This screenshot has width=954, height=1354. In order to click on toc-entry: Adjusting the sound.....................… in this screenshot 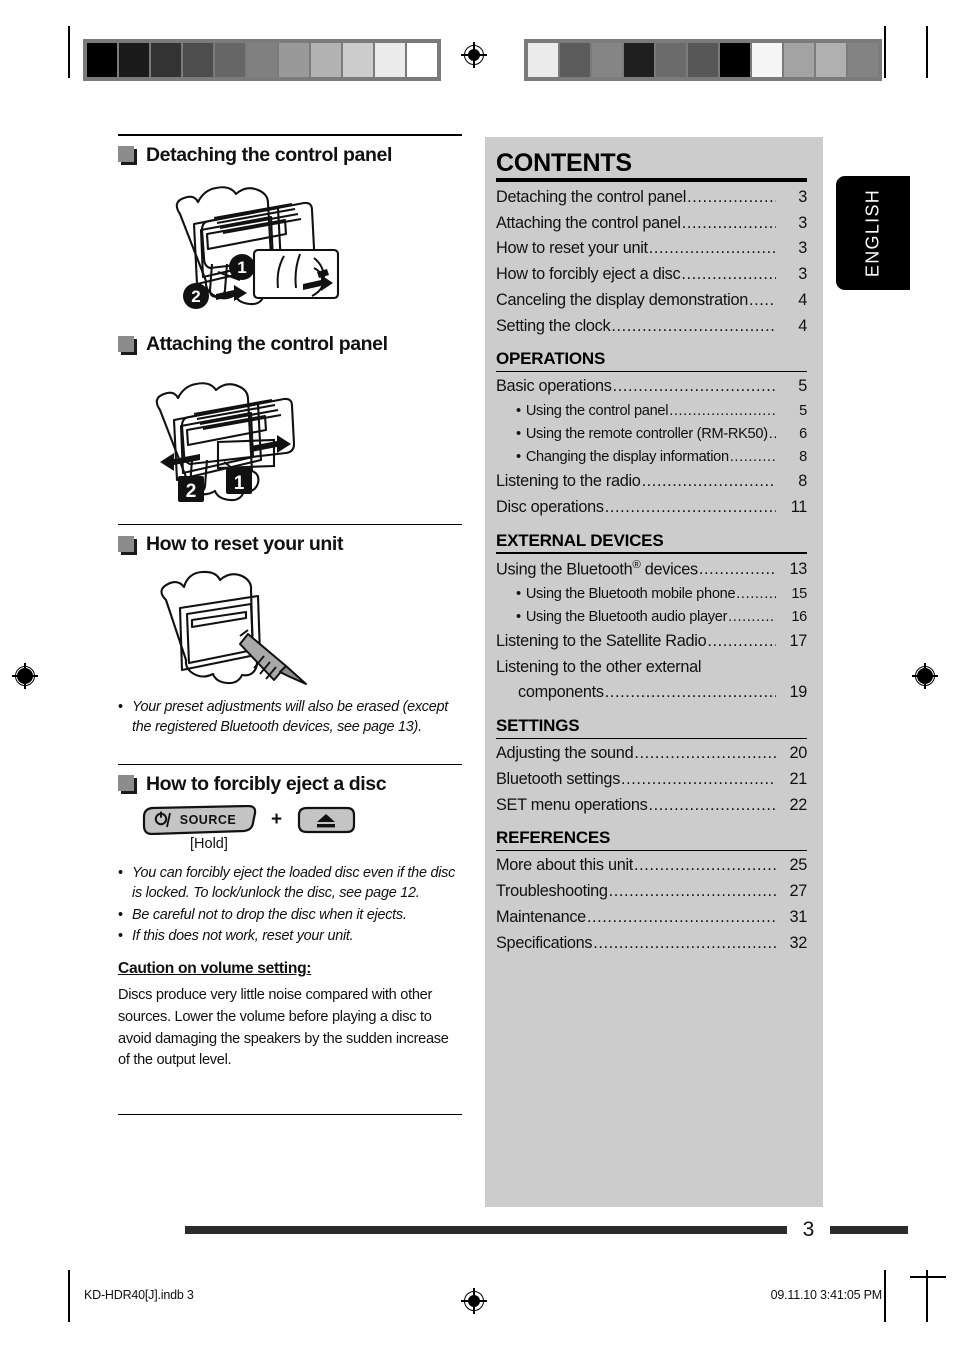, I will do `click(651, 754)`.